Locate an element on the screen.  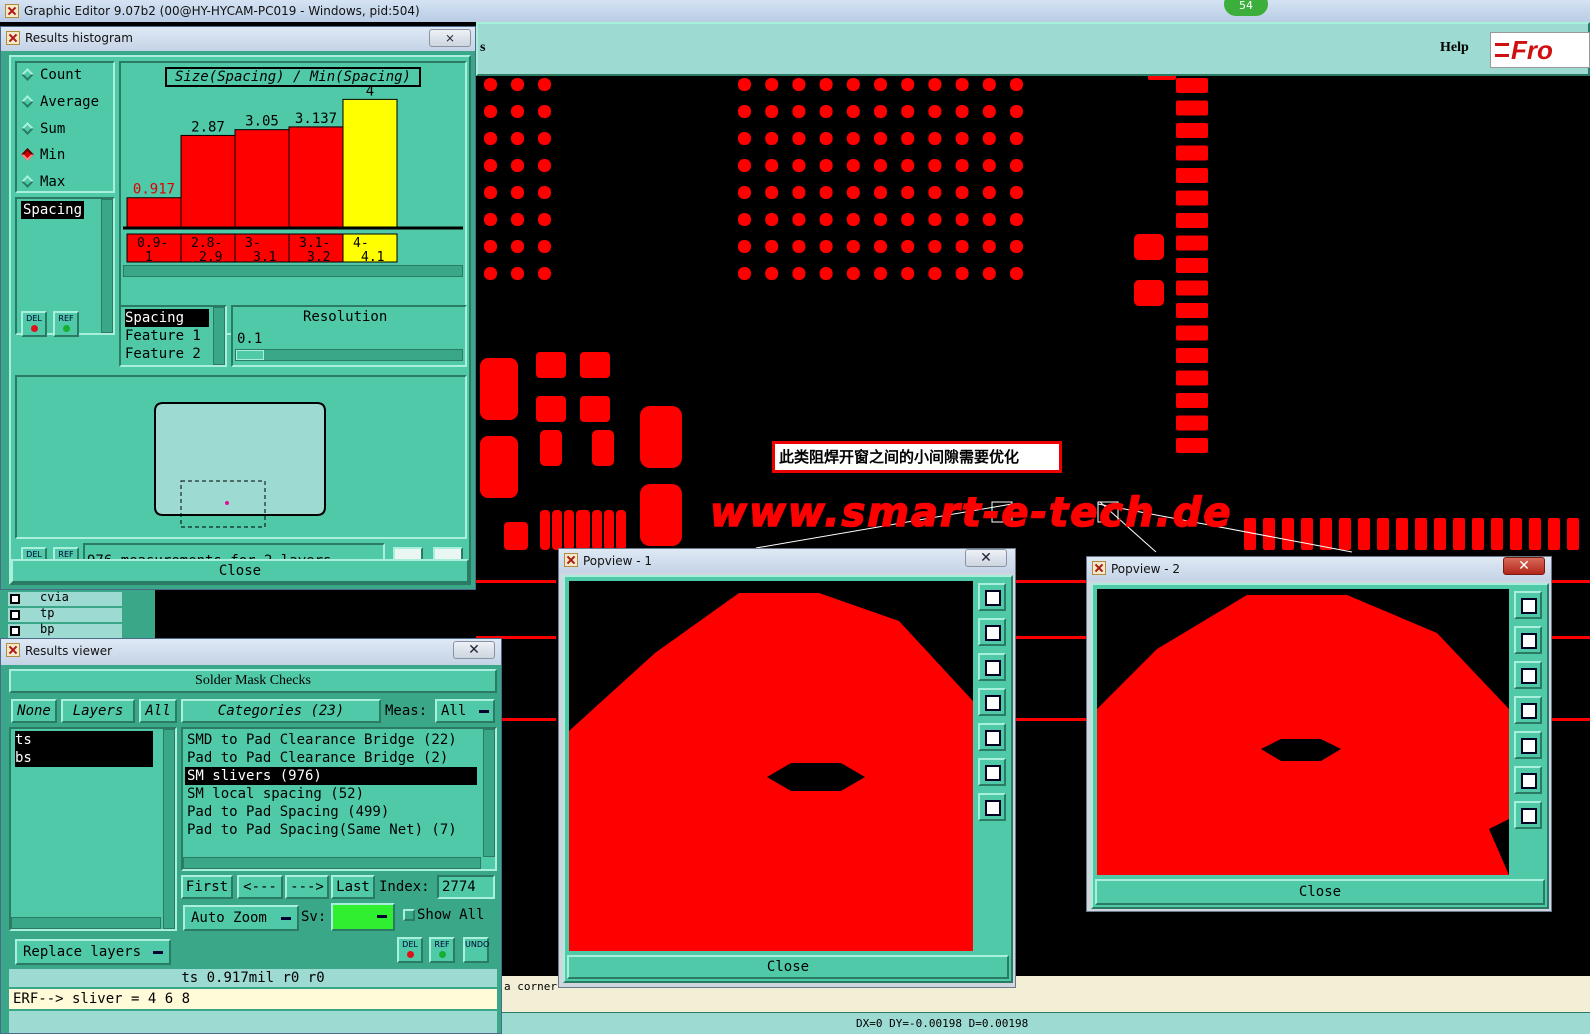
pan-right-icon is located at coordinates (1528, 745).